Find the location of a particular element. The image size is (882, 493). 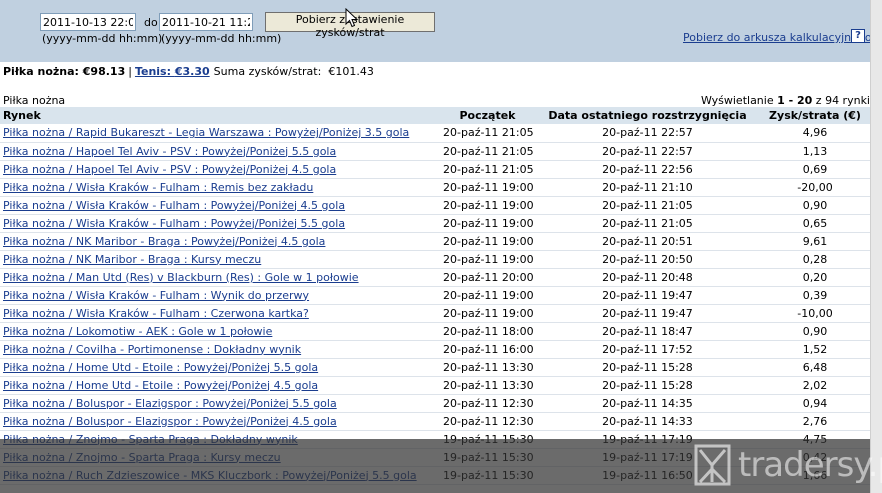

profit-loss-cell: 0,39 is located at coordinates (815, 295).